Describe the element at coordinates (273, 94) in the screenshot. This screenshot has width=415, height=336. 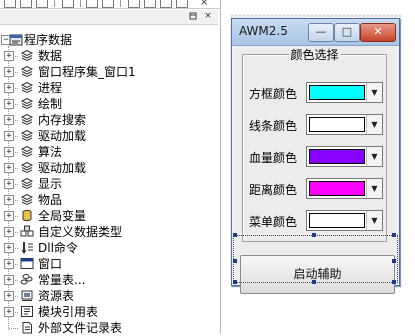
I see `color-row-label: 方框颜色` at that location.